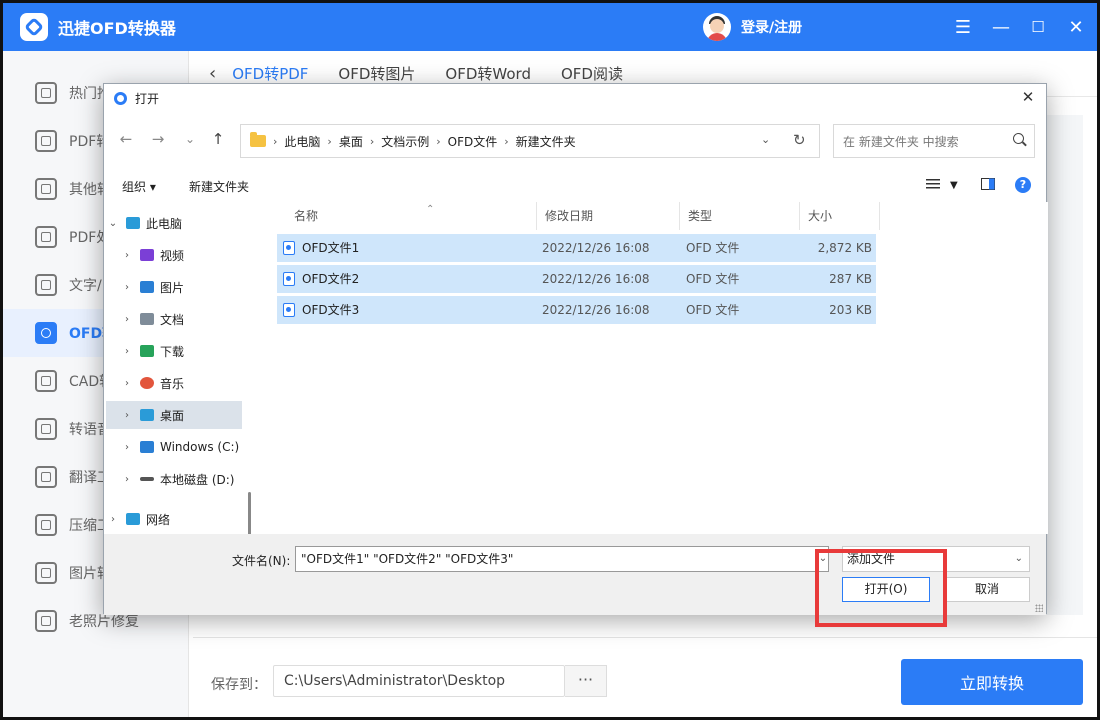 This screenshot has width=1100, height=720. What do you see at coordinates (886, 589) in the screenshot?
I see `open-button: 打开(O)` at bounding box center [886, 589].